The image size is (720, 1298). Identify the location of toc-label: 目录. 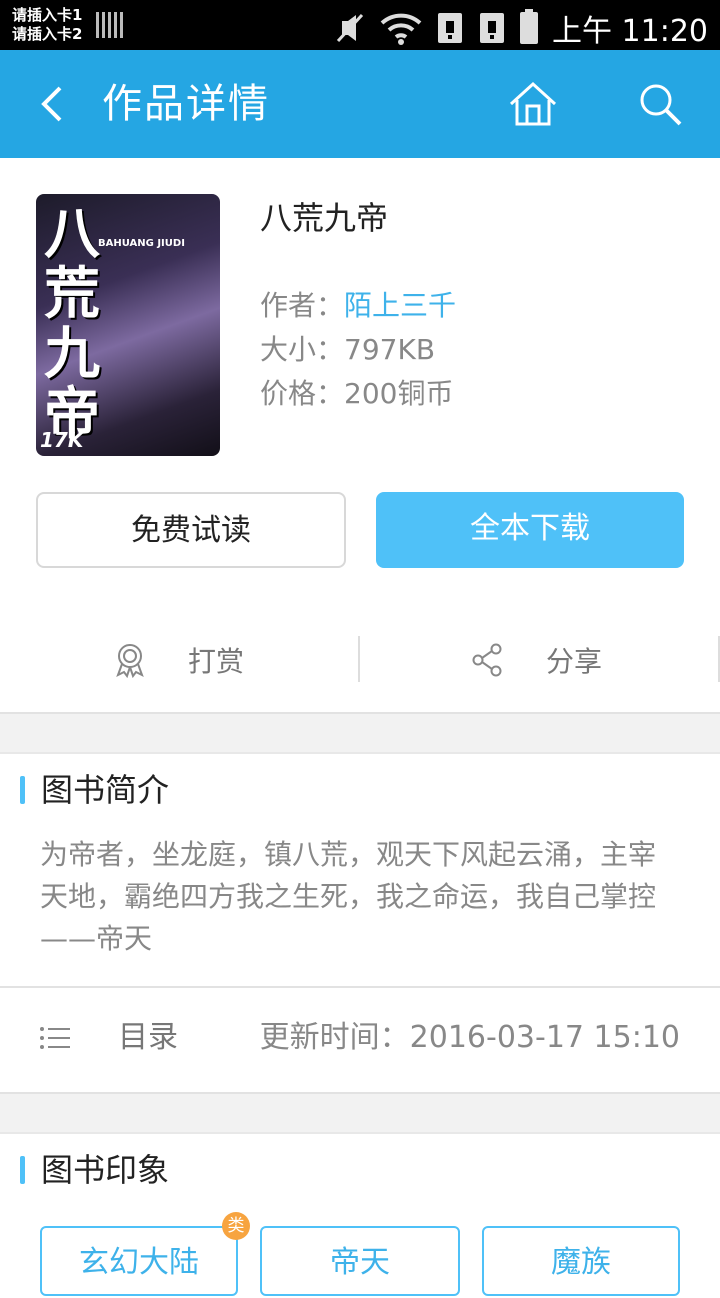
(148, 1037).